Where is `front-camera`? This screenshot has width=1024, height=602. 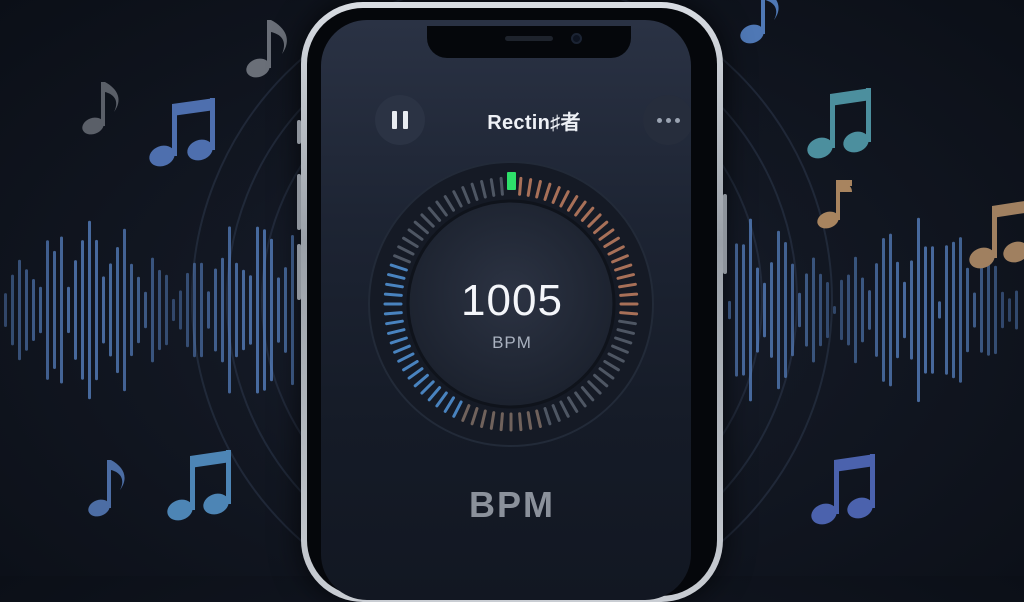
front-camera is located at coordinates (576, 38).